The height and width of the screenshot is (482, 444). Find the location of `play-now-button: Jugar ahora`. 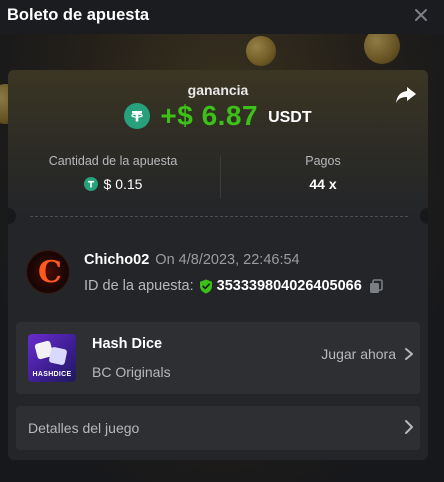

play-now-button: Jugar ahora is located at coordinates (367, 354).